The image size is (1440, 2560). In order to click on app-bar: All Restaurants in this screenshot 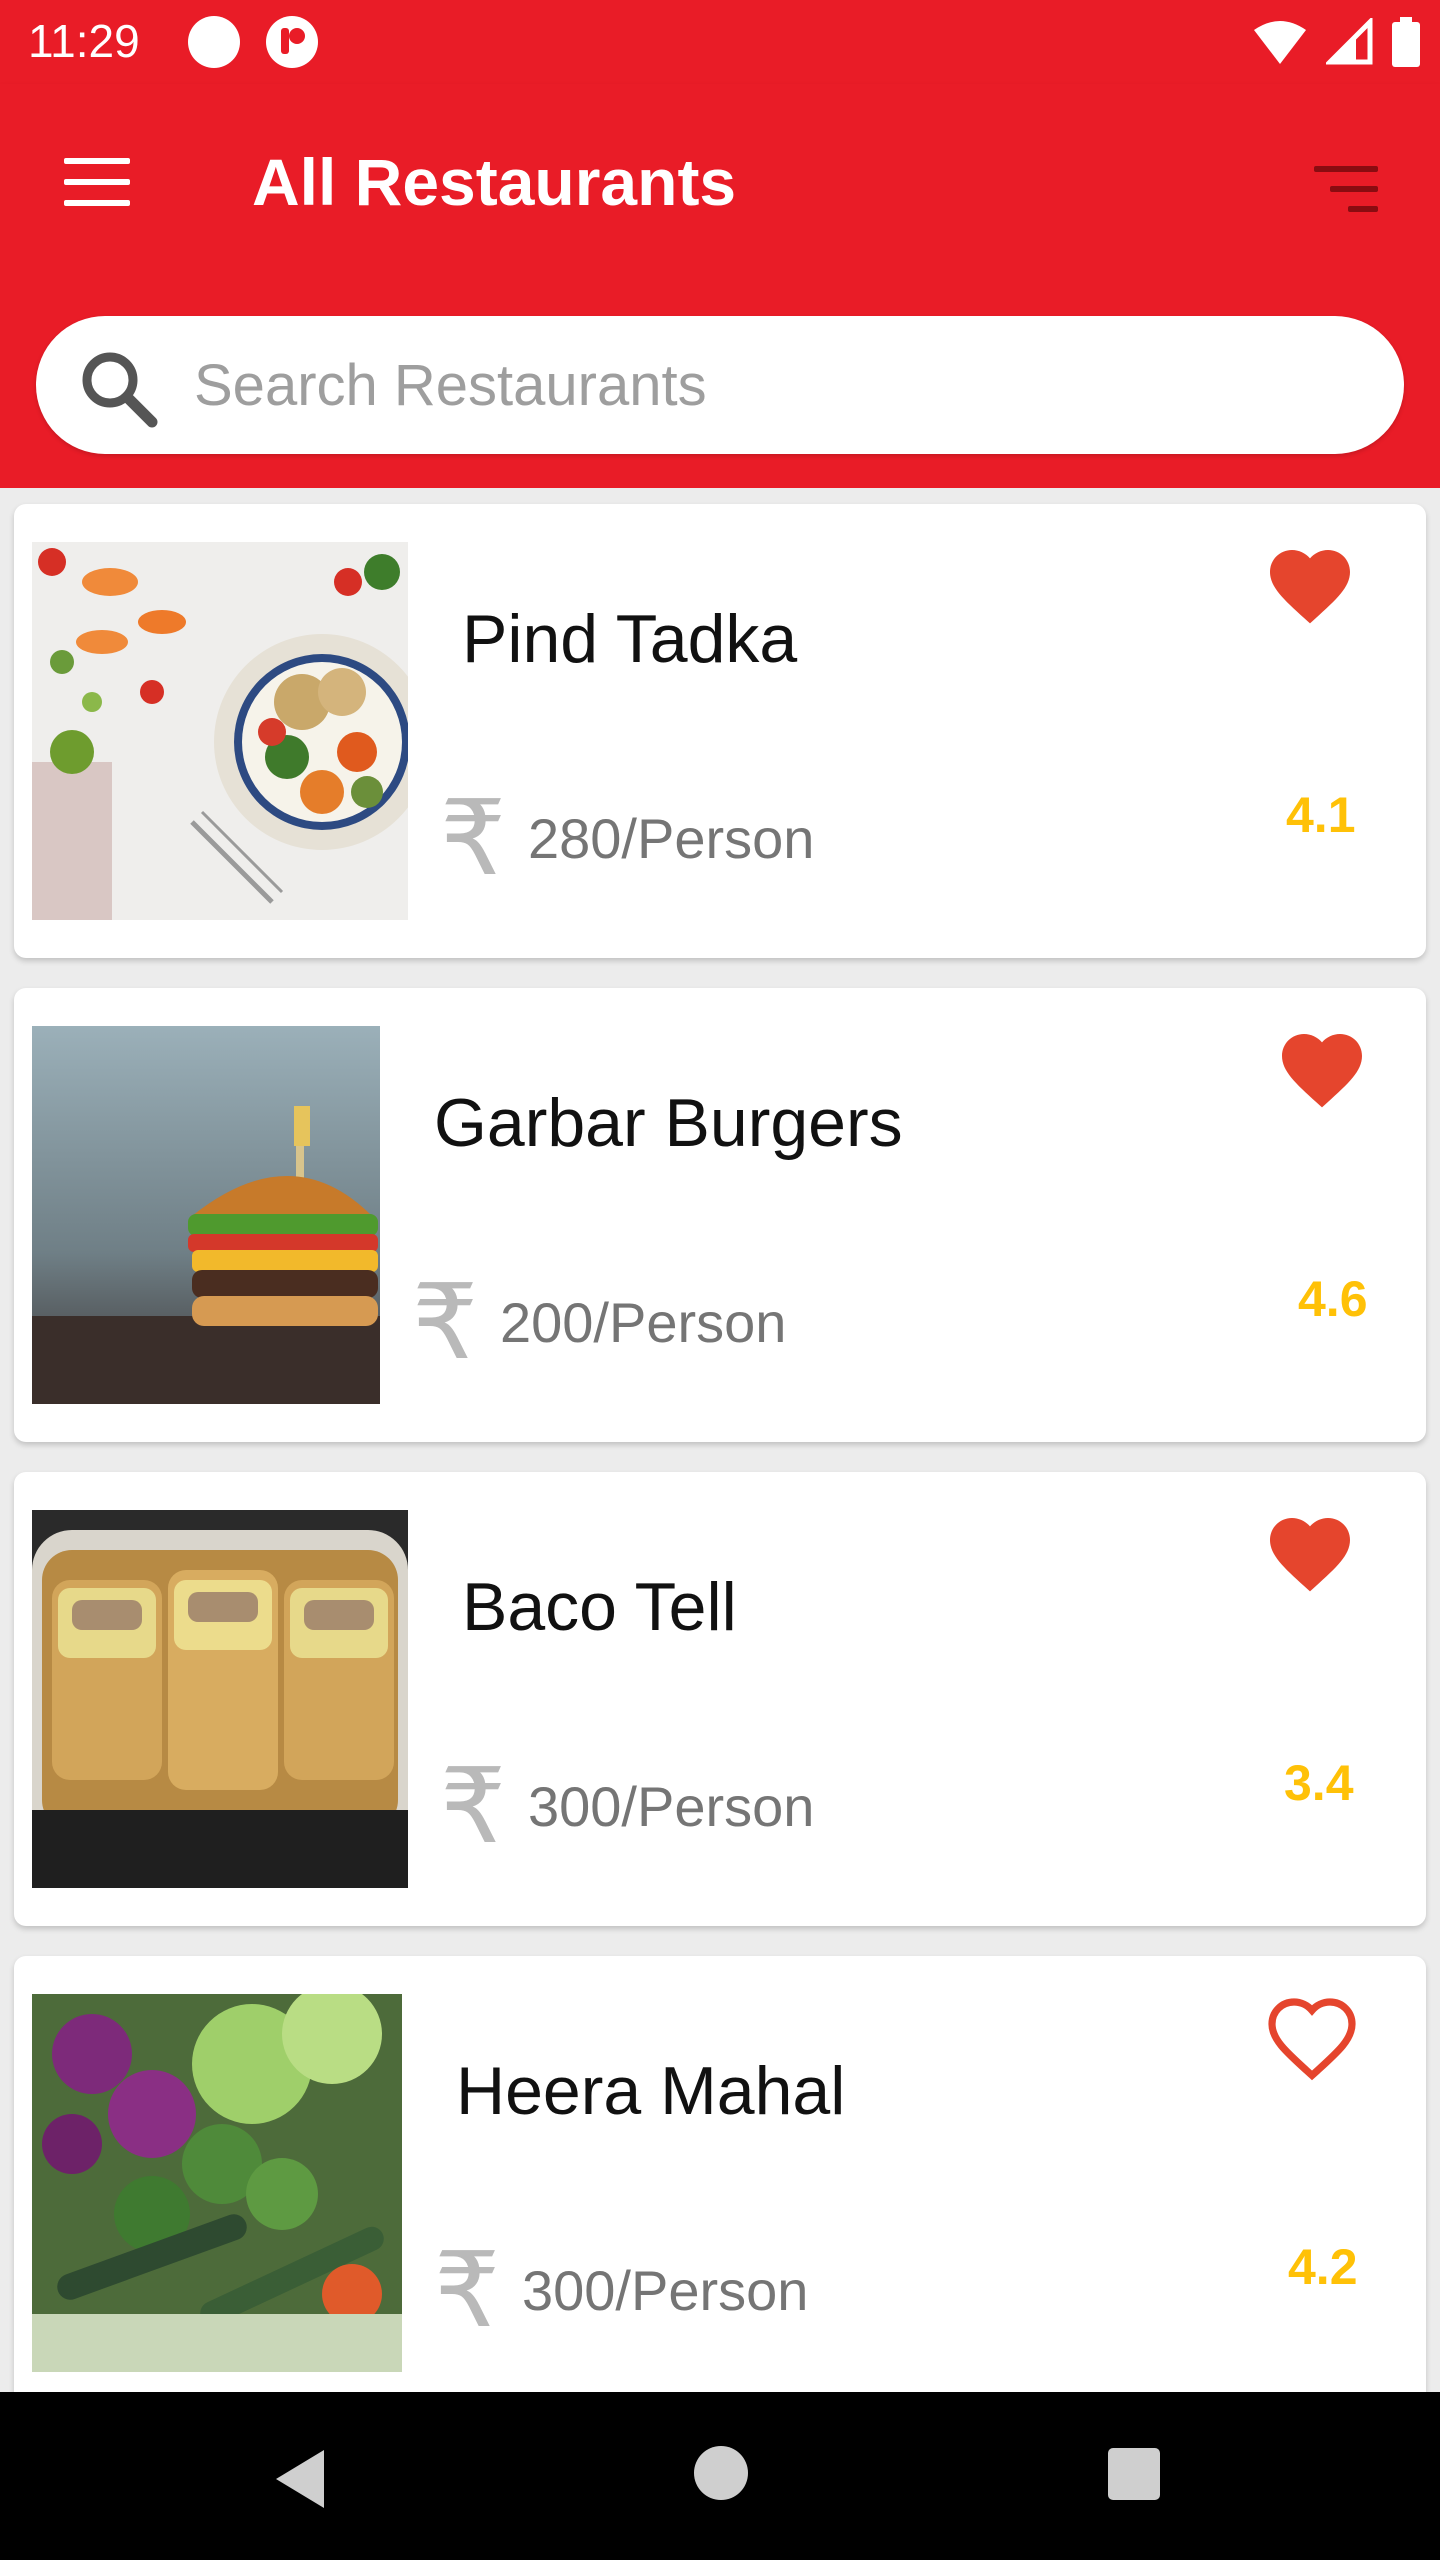, I will do `click(720, 182)`.